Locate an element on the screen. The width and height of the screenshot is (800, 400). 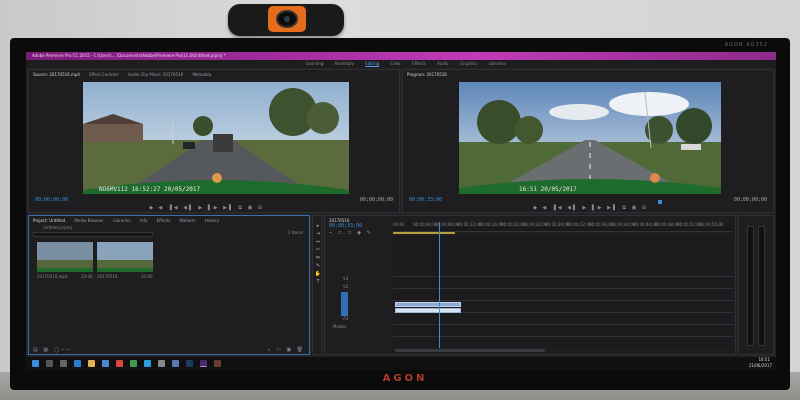
tool-icons: ▸ ⇥ ⇔ ✂ ⇋ ✎ ✋ T is located at coordinates (318, 254).